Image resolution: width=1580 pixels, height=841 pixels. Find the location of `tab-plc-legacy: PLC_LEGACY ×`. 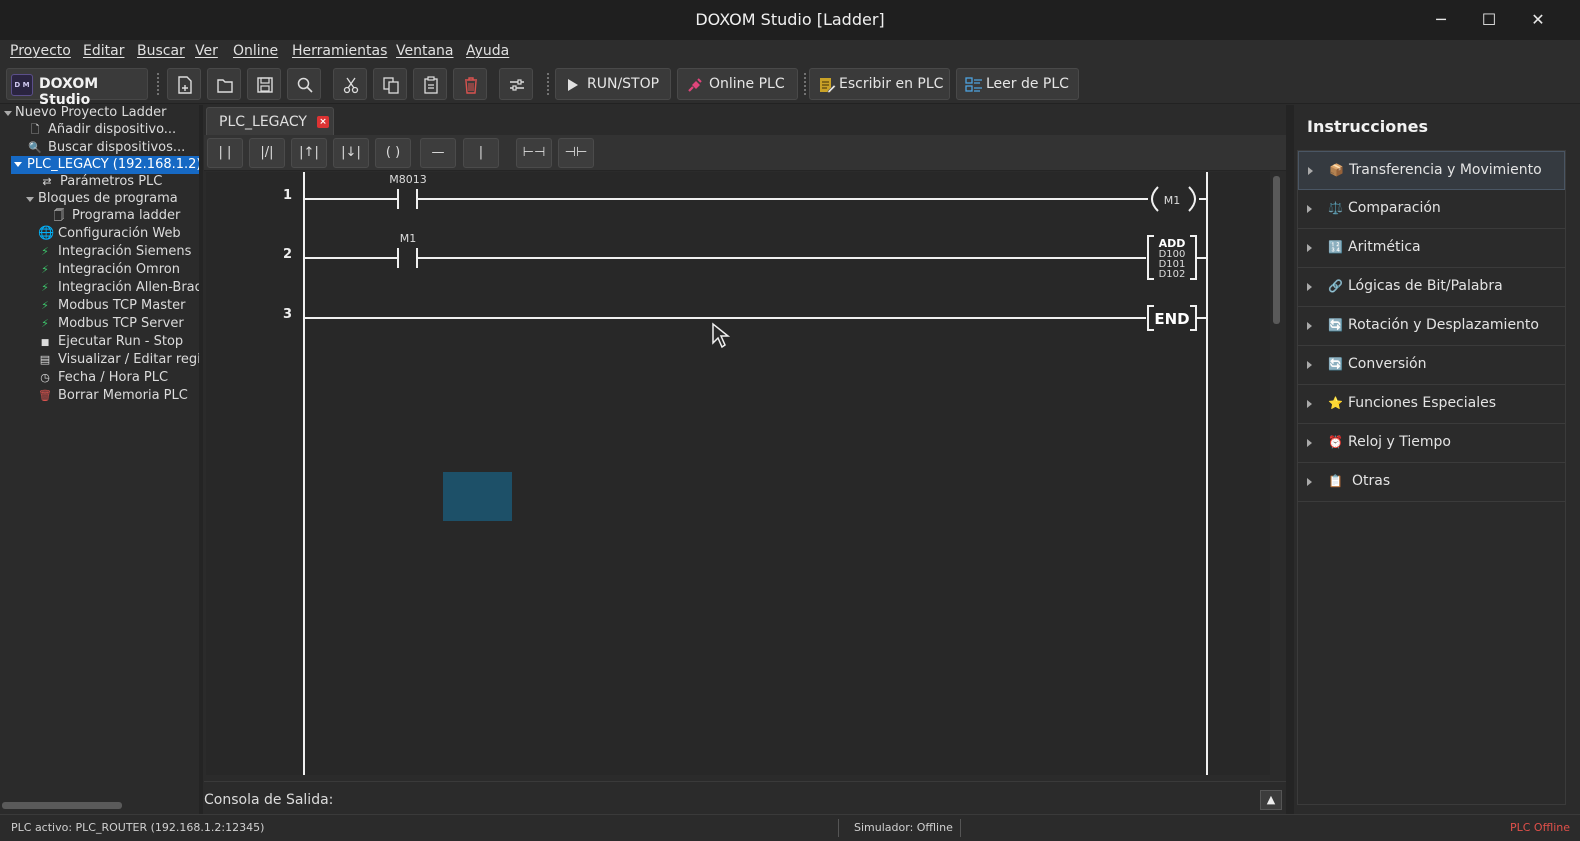

tab-plc-legacy: PLC_LEGACY × is located at coordinates (270, 121).